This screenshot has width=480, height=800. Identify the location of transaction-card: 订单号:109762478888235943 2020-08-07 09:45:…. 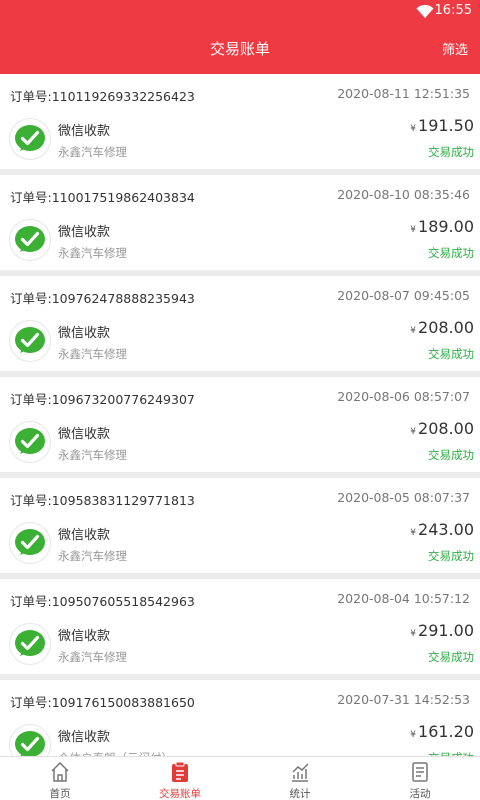
(240, 323).